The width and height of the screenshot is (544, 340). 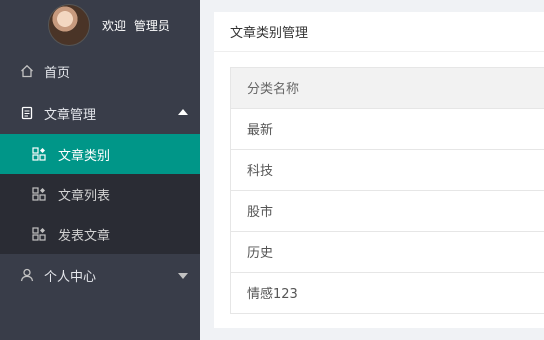 I want to click on table-cell: 科技, so click(x=387, y=170).